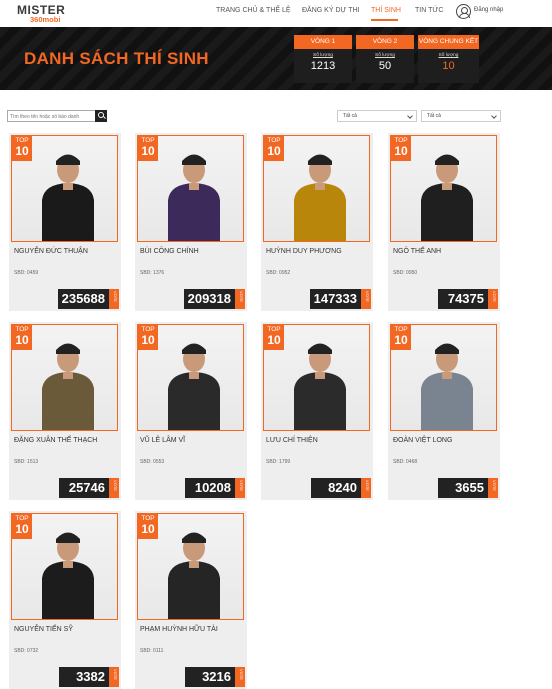 The height and width of the screenshot is (689, 552). Describe the element at coordinates (405, 462) in the screenshot. I see `contestant-sbd: SBD: 0468` at that location.